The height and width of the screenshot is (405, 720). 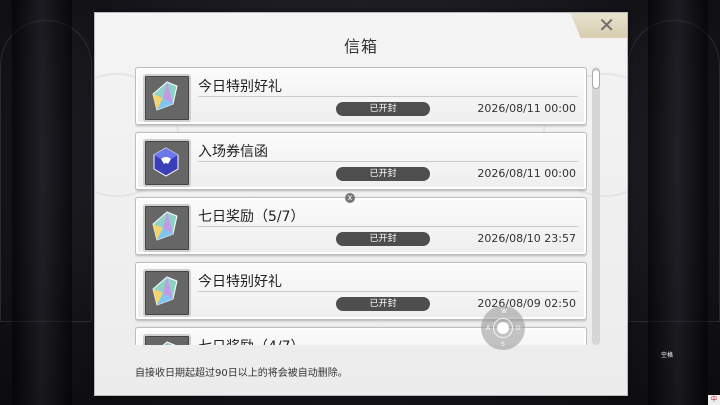 What do you see at coordinates (667, 355) in the screenshot?
I see `space-key-hint: 空格` at bounding box center [667, 355].